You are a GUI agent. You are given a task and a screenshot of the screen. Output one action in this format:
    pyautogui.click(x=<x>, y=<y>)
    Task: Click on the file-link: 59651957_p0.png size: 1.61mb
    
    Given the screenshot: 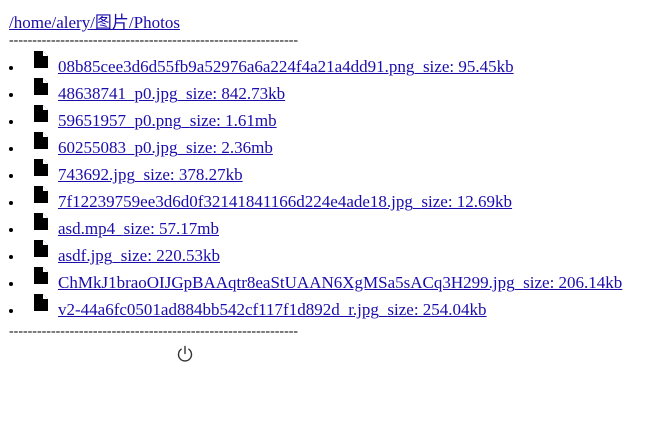 What is the action you would take?
    pyautogui.click(x=167, y=120)
    